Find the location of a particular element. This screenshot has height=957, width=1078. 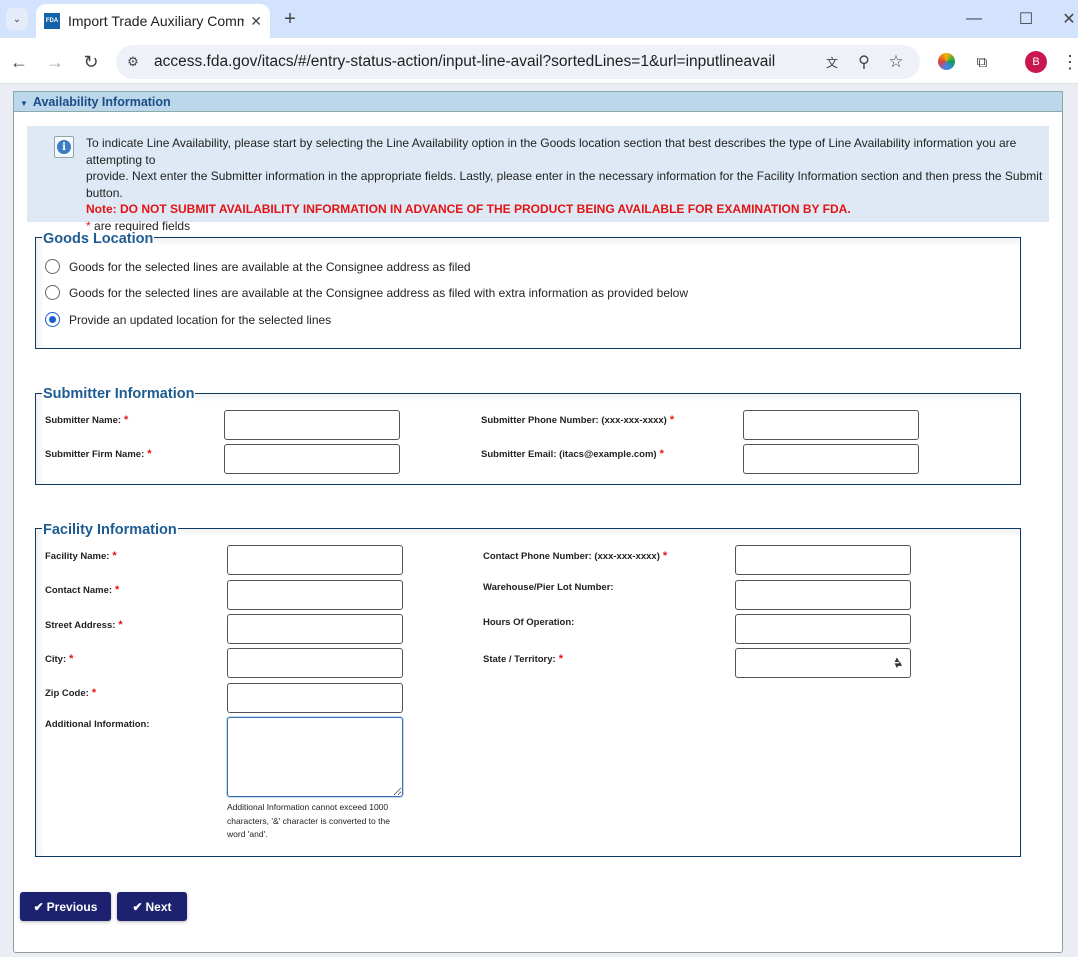

tab-title: Import Trade Auxiliary Comm is located at coordinates (156, 21).